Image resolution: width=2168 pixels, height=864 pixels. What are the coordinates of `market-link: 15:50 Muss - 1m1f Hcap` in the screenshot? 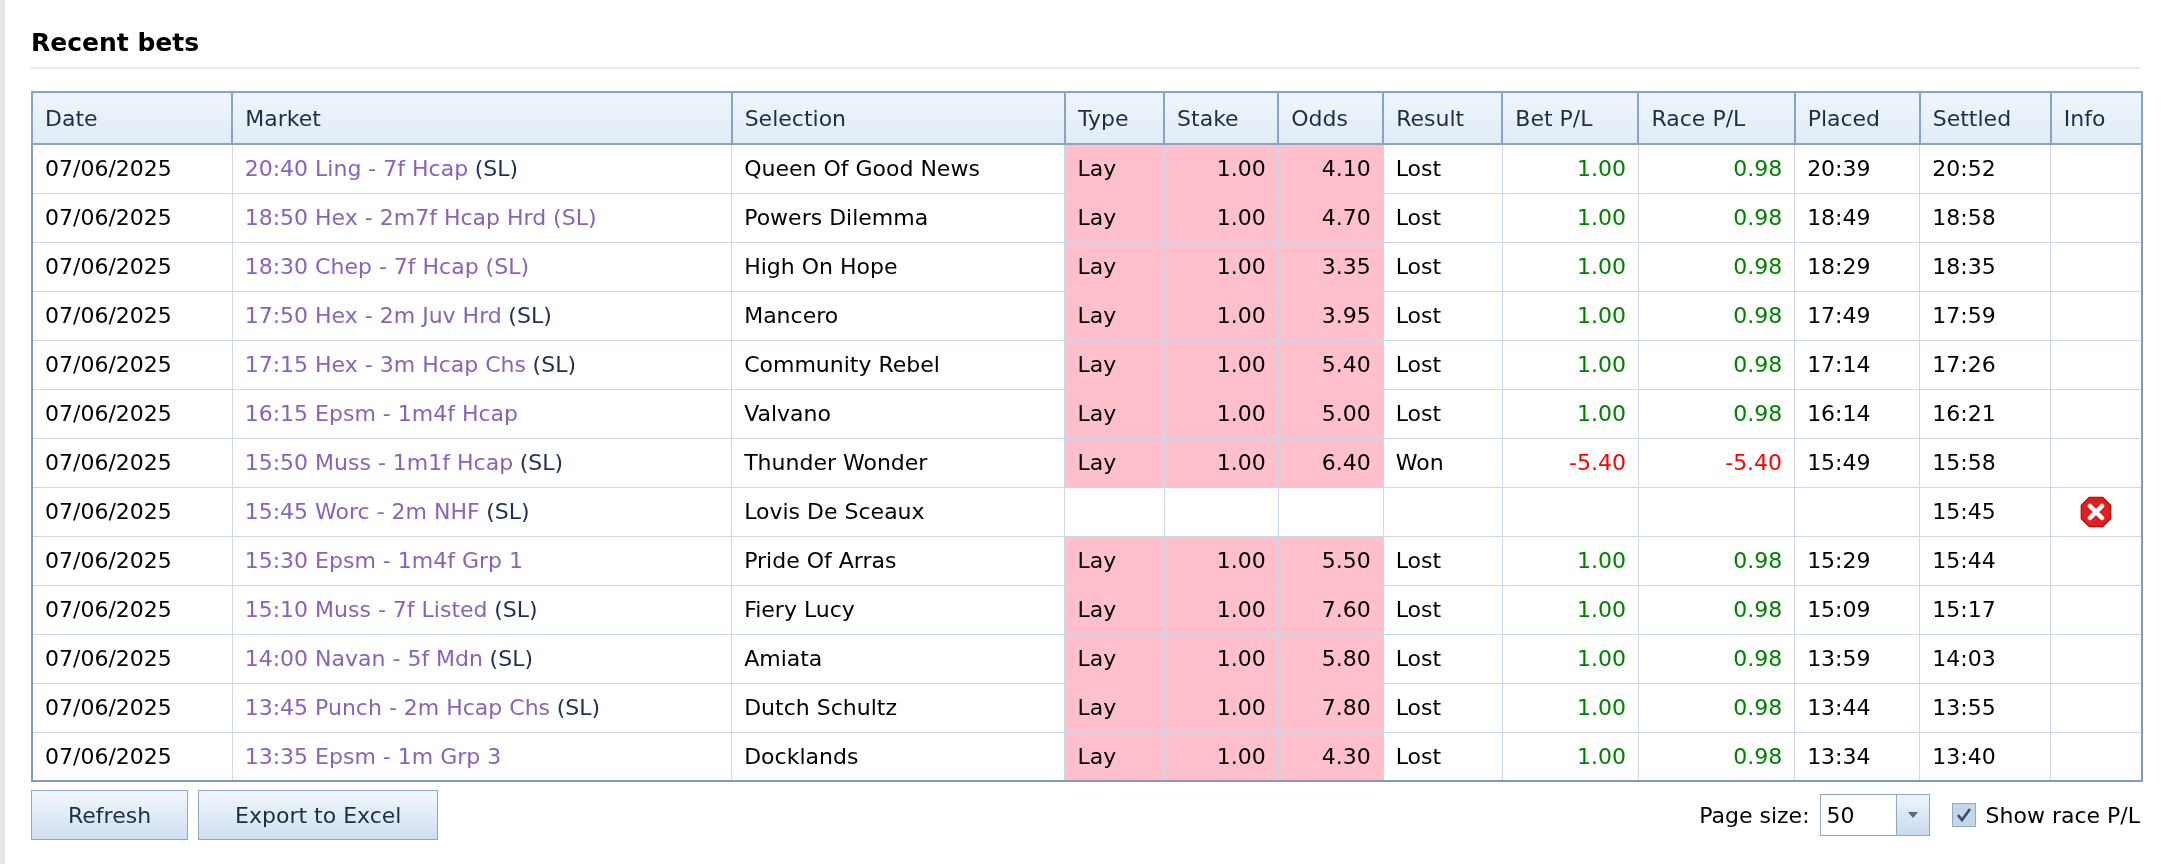 It's located at (379, 462).